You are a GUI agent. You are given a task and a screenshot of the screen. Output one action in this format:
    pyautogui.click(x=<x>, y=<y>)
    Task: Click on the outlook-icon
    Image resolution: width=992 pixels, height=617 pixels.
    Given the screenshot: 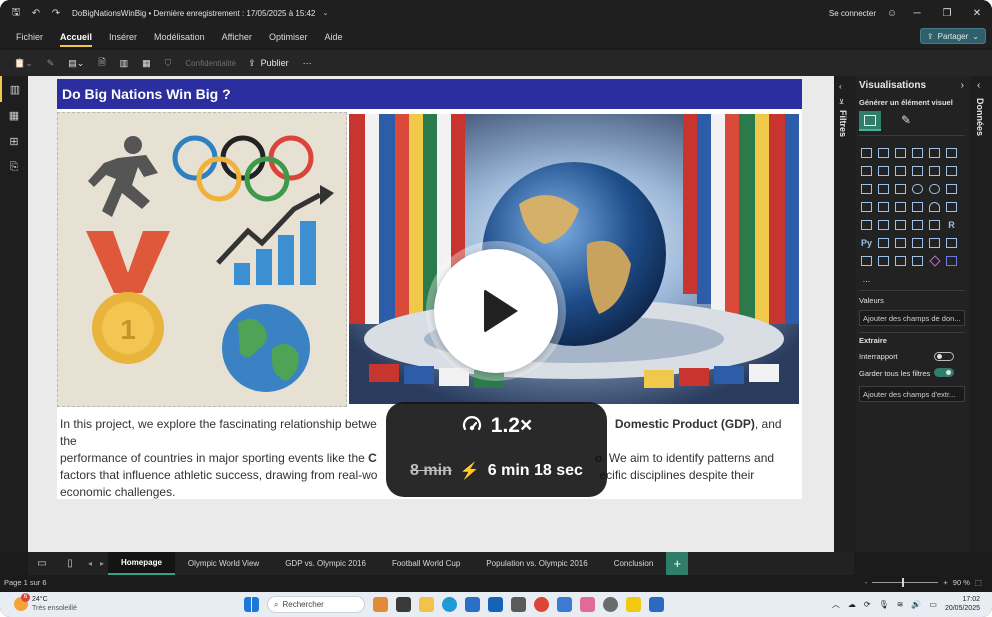 What is the action you would take?
    pyautogui.click(x=495, y=604)
    